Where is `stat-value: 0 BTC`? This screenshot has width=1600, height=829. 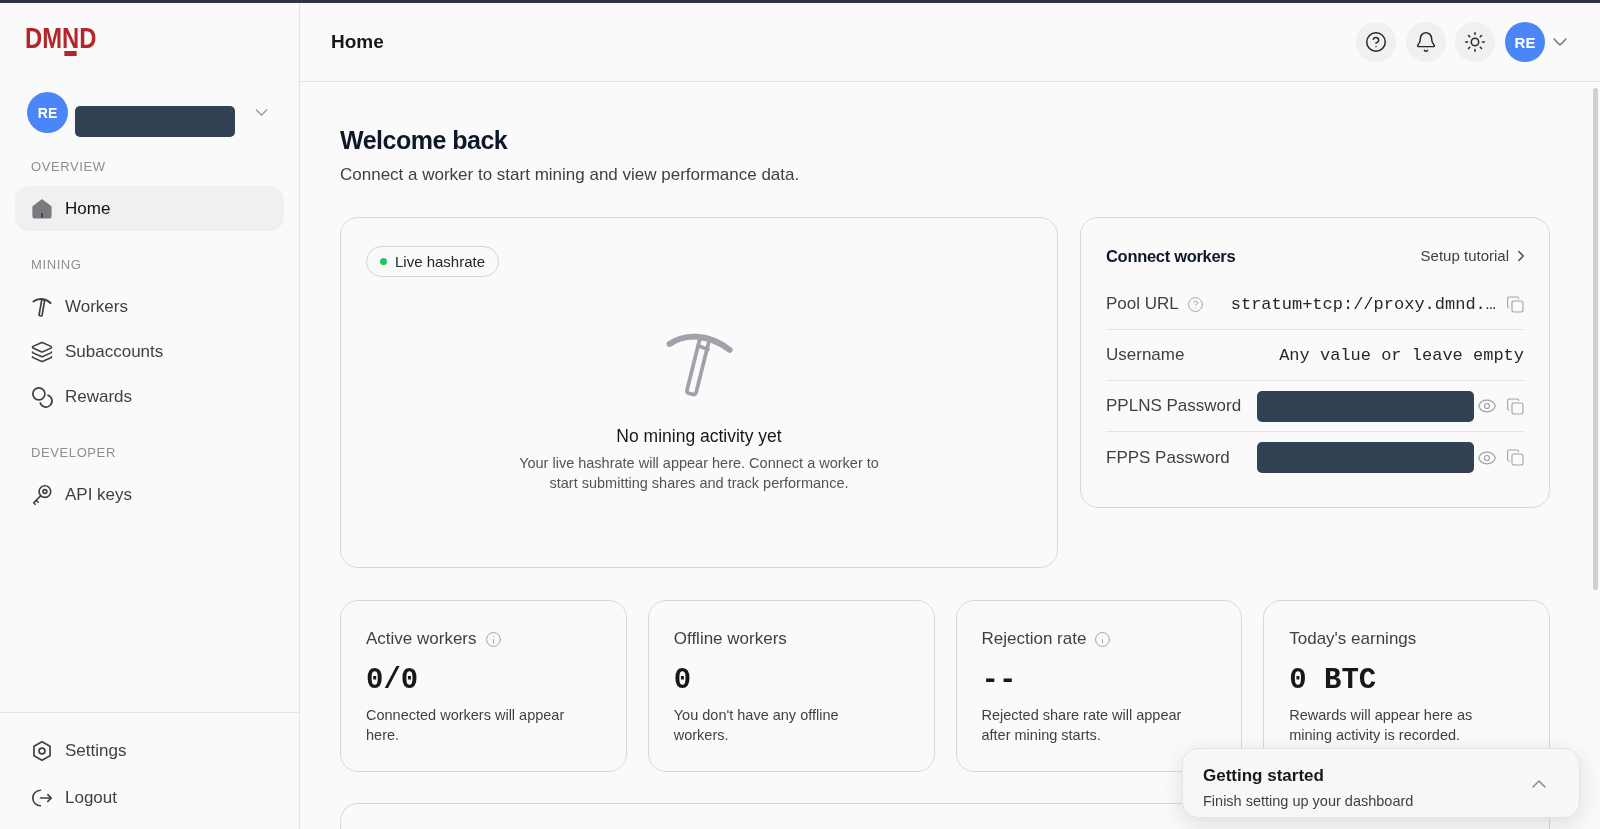 stat-value: 0 BTC is located at coordinates (1333, 681).